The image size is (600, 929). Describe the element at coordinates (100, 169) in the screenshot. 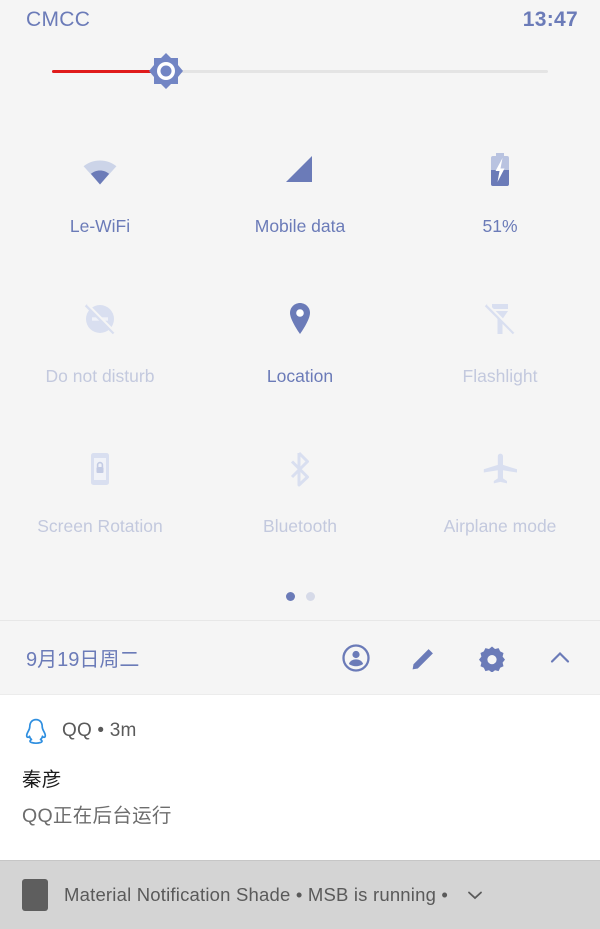

I see `wifi-icon` at that location.